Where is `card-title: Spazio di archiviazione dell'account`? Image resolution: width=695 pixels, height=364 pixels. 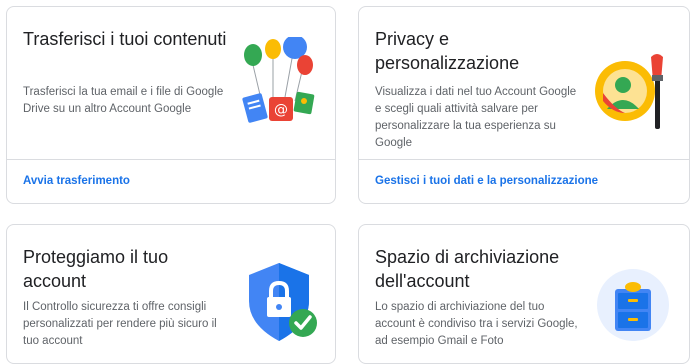 card-title: Spazio di archiviazione dell'account is located at coordinates (467, 269).